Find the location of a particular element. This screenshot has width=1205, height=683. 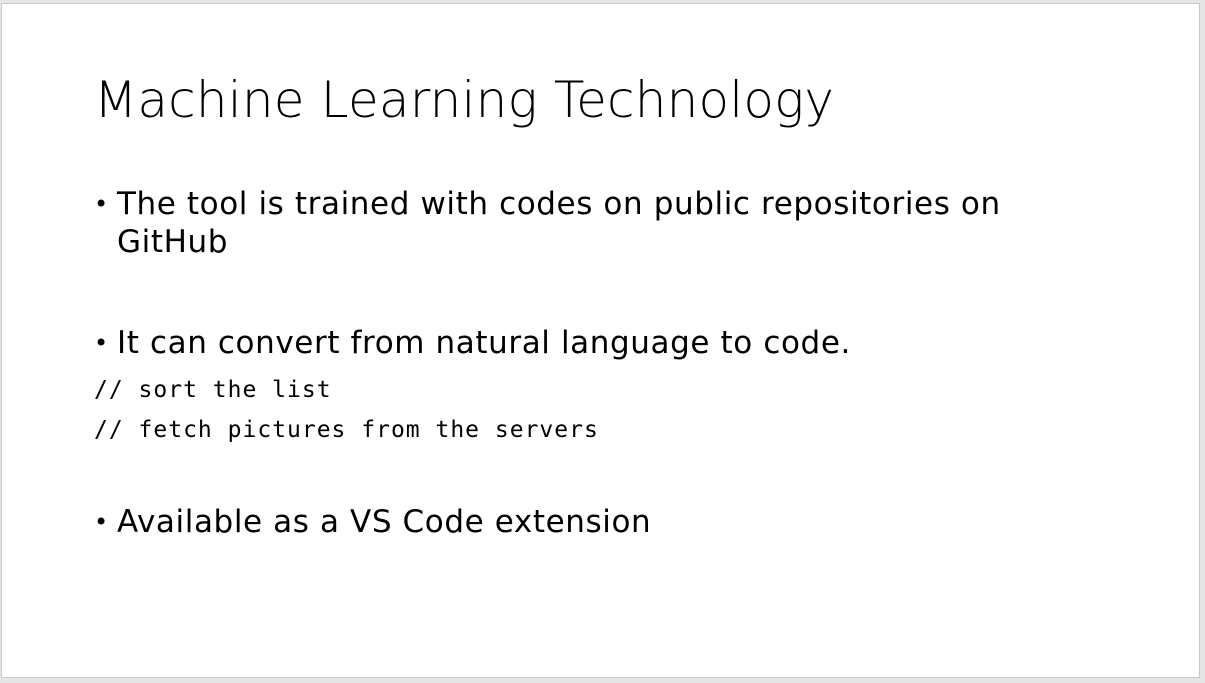

bullet-item-vscode: • Available as a VS Code extension is located at coordinates (555, 522).